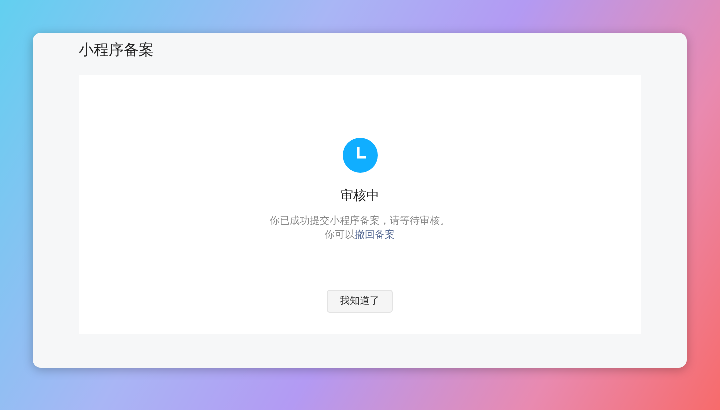  Describe the element at coordinates (360, 301) in the screenshot. I see `acknowledge-button: 我知道了` at that location.